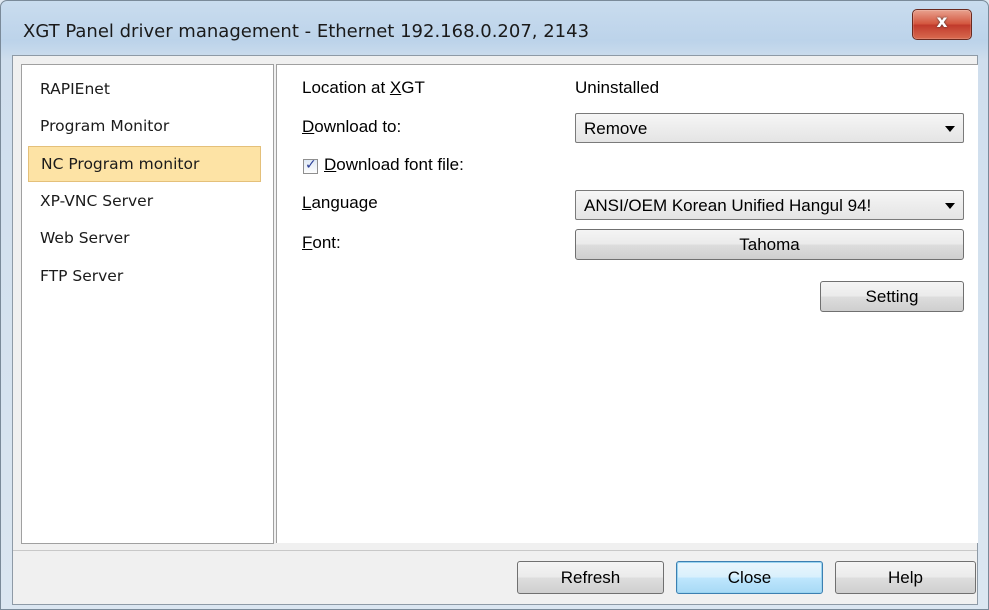 The height and width of the screenshot is (610, 989). Describe the element at coordinates (358, 126) in the screenshot. I see `download-to-text: ownload to:` at that location.